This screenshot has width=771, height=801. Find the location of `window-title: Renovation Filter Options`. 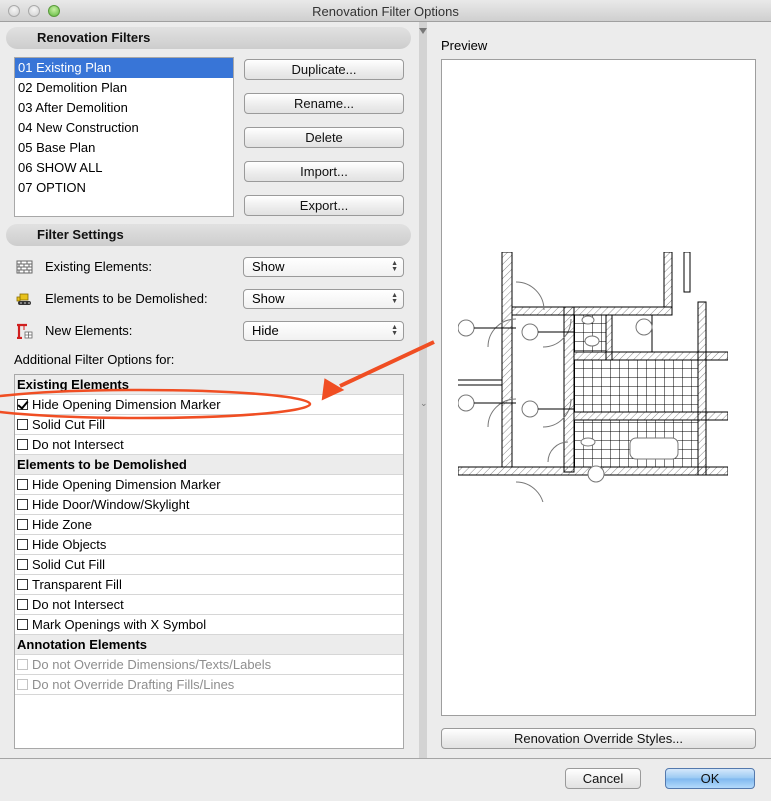

window-title: Renovation Filter Options is located at coordinates (385, 11).